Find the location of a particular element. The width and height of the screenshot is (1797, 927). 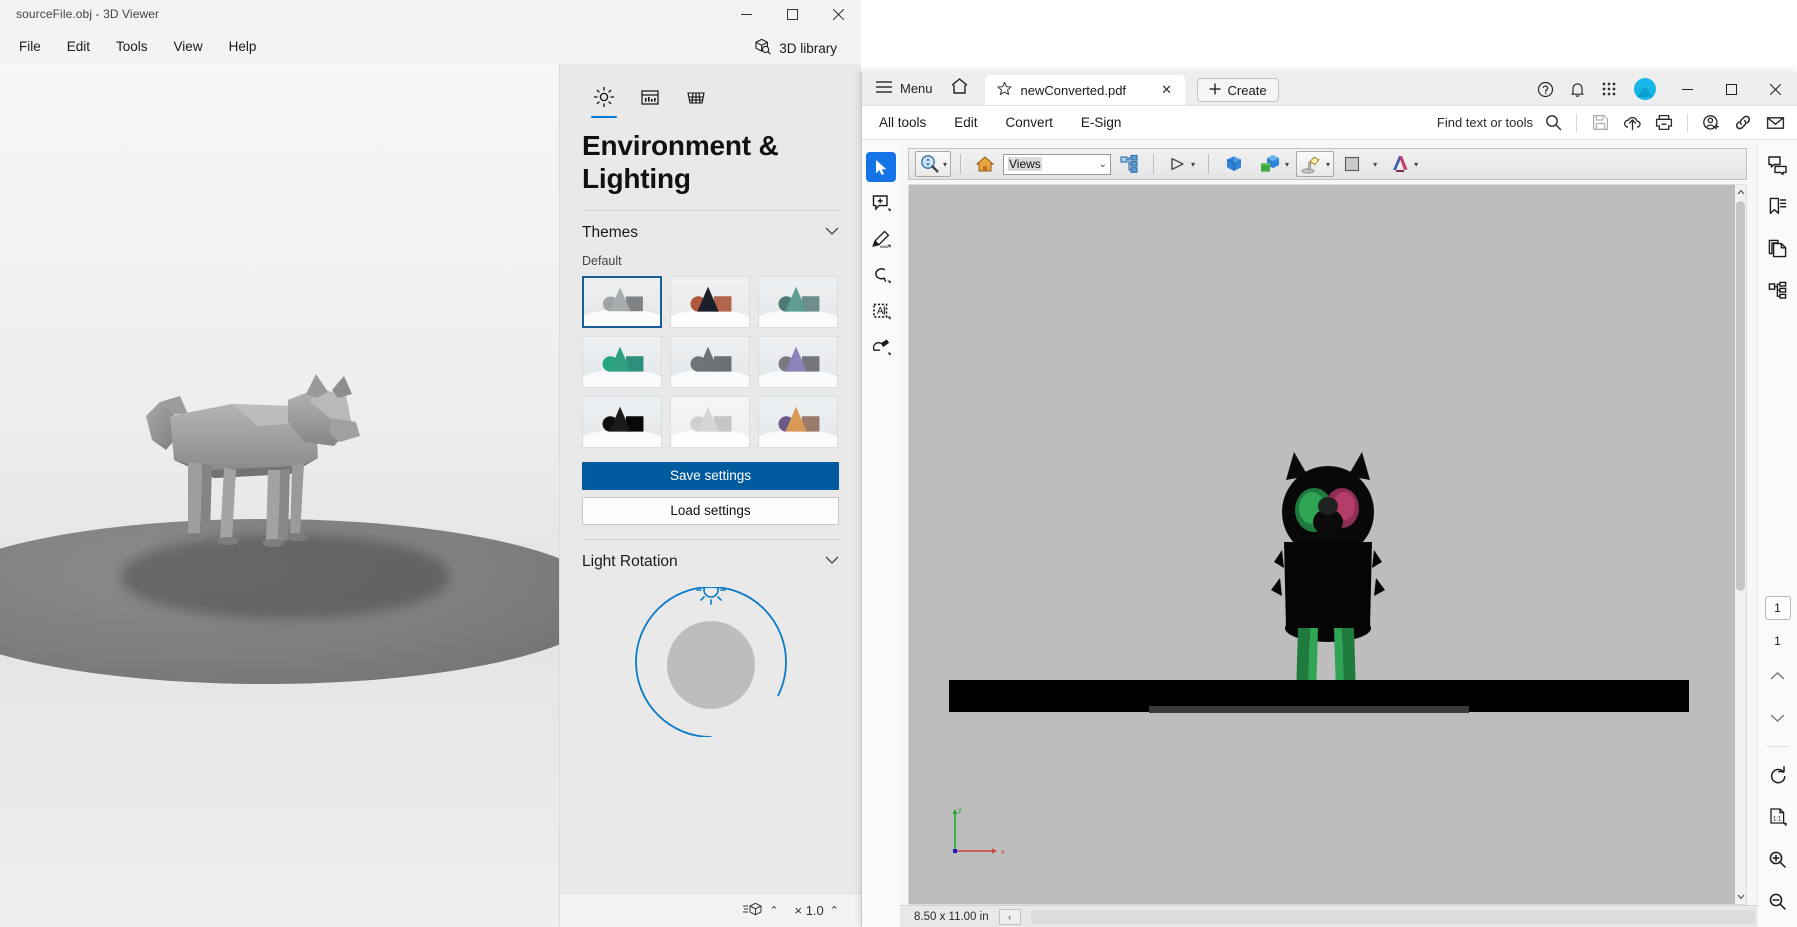

create-button: Create is located at coordinates (1237, 90).